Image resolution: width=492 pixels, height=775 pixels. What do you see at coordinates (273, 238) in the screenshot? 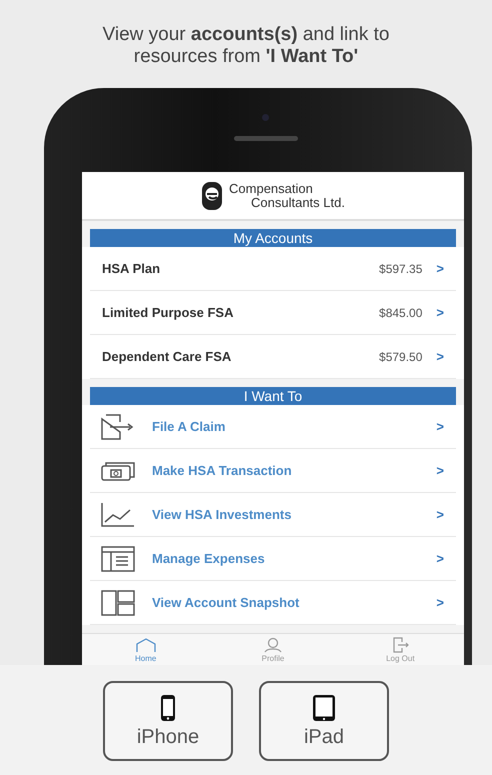
I see `section-header: My Accounts` at bounding box center [273, 238].